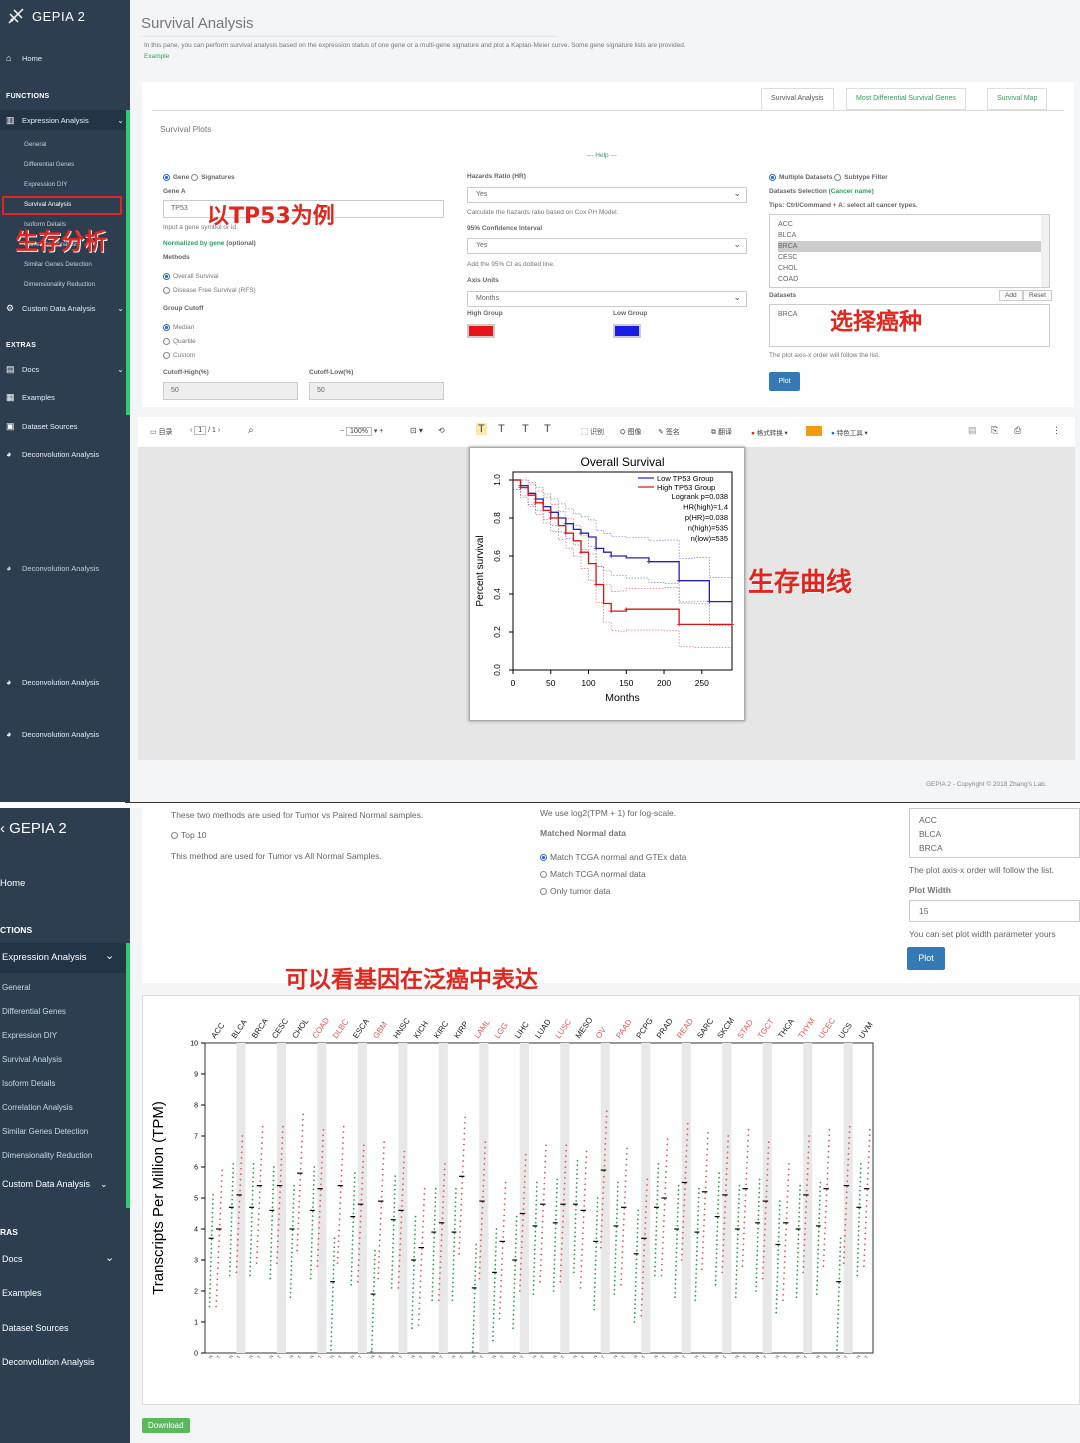 The width and height of the screenshot is (1080, 1443). Describe the element at coordinates (166, 177) in the screenshot. I see `gene-radio` at that location.